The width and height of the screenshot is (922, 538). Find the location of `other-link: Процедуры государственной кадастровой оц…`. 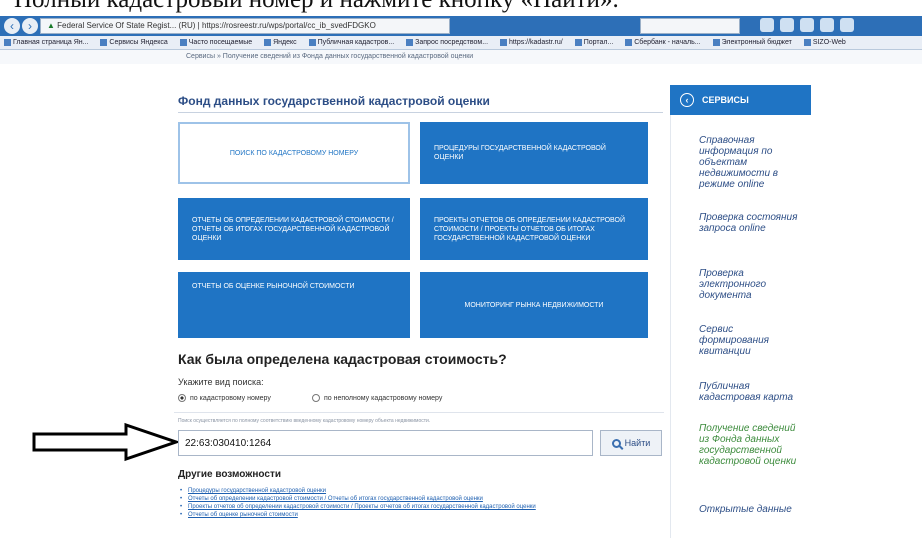

other-link: Процедуры государственной кадастровой оц… is located at coordinates (415, 491).